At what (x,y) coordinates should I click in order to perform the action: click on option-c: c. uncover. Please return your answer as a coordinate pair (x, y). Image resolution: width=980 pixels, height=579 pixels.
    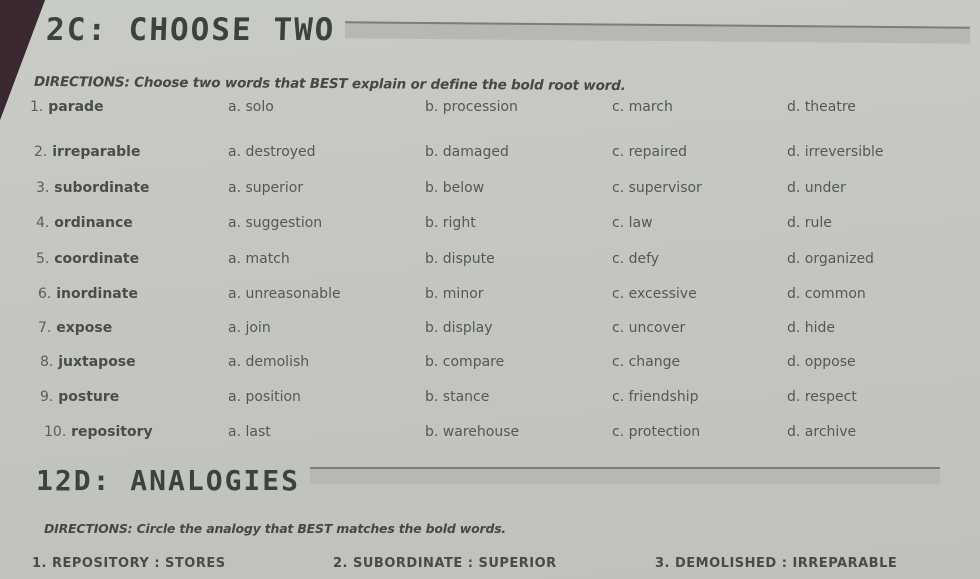
    Looking at the image, I should click on (648, 328).